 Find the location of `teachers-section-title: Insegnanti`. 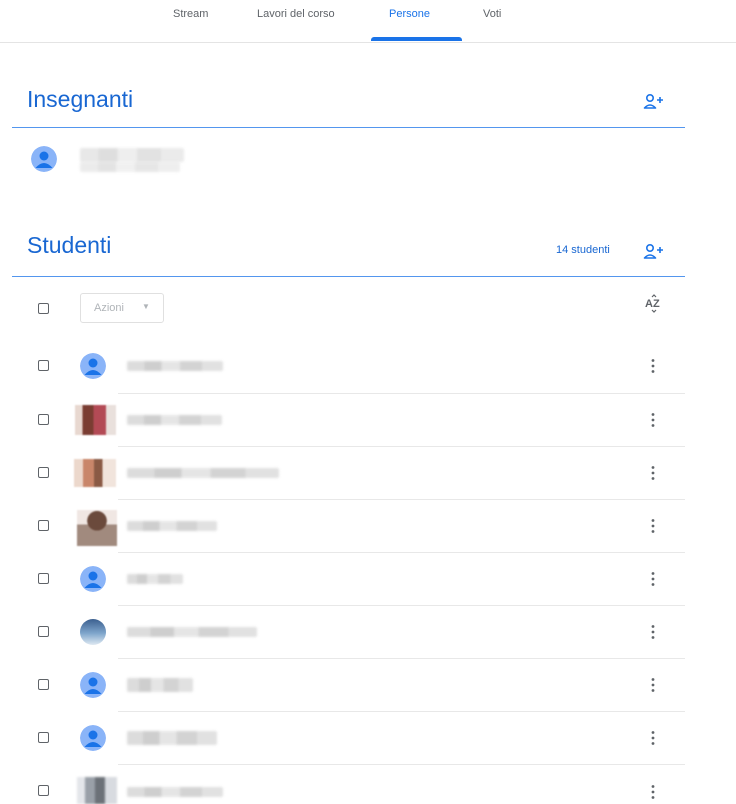

teachers-section-title: Insegnanti is located at coordinates (80, 99).